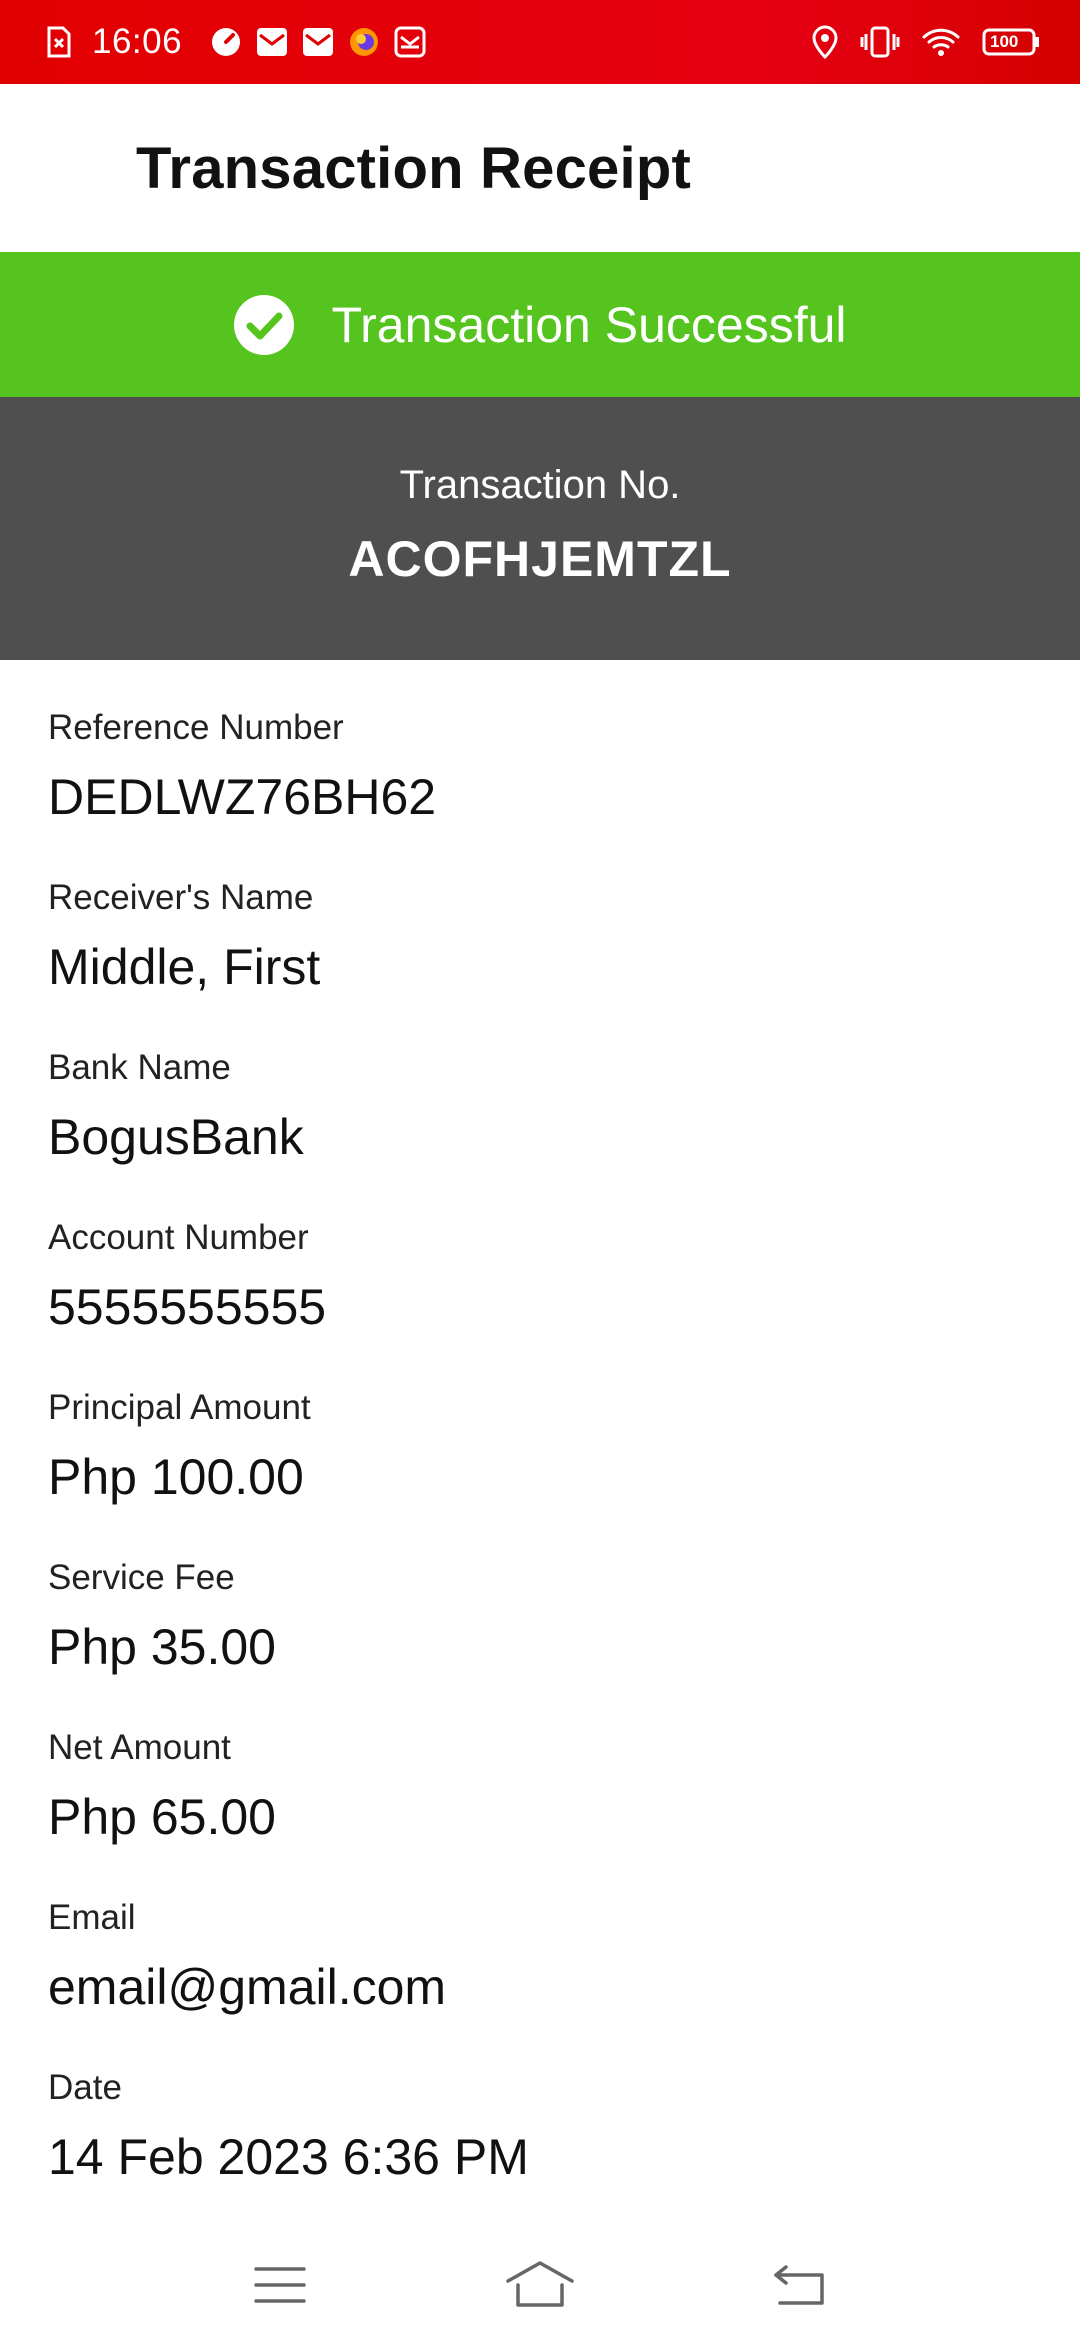  I want to click on field-value: email@gmail.com, so click(247, 1987).